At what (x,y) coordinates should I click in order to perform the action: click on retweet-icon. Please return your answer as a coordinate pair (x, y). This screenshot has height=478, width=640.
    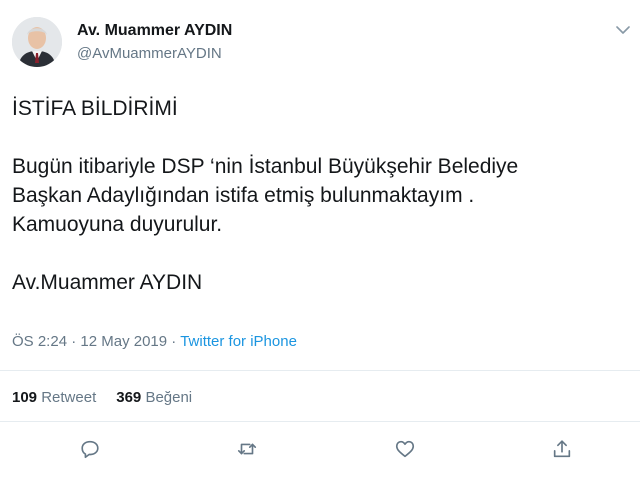
    Looking at the image, I should click on (247, 449).